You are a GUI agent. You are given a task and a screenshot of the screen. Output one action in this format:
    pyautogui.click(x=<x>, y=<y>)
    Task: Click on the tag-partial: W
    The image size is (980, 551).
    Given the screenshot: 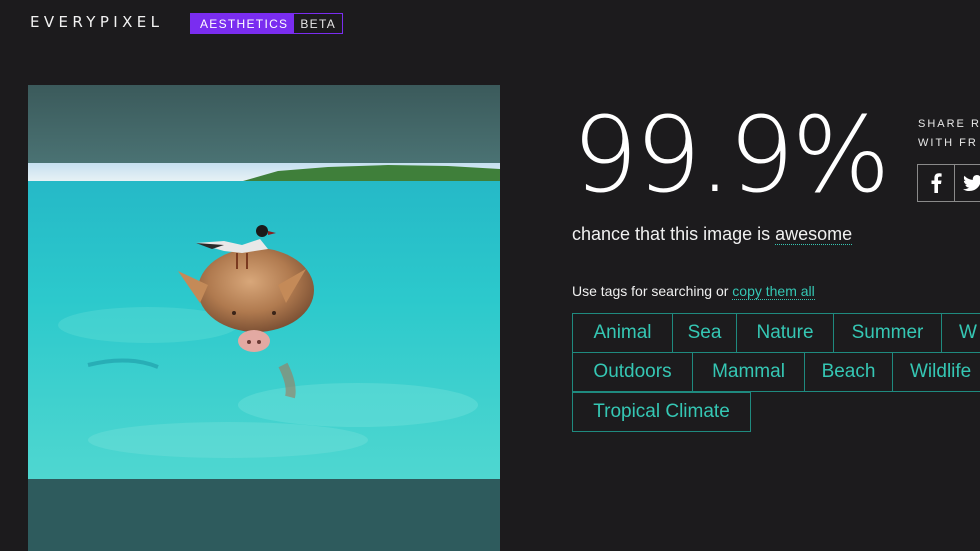 What is the action you would take?
    pyautogui.click(x=960, y=333)
    